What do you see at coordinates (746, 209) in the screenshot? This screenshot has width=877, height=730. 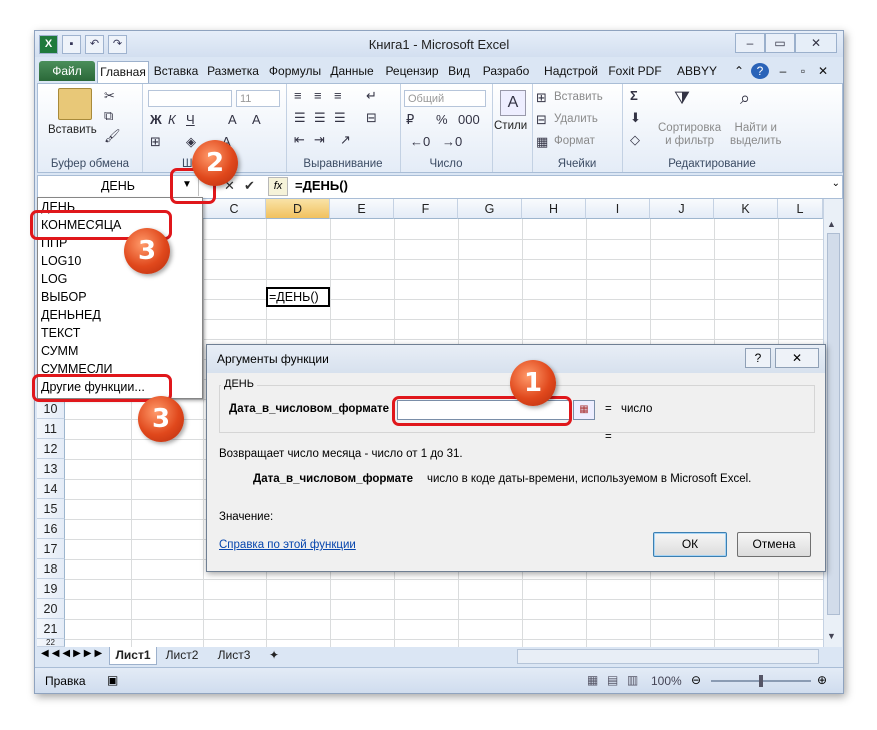 I see `column-header: K` at bounding box center [746, 209].